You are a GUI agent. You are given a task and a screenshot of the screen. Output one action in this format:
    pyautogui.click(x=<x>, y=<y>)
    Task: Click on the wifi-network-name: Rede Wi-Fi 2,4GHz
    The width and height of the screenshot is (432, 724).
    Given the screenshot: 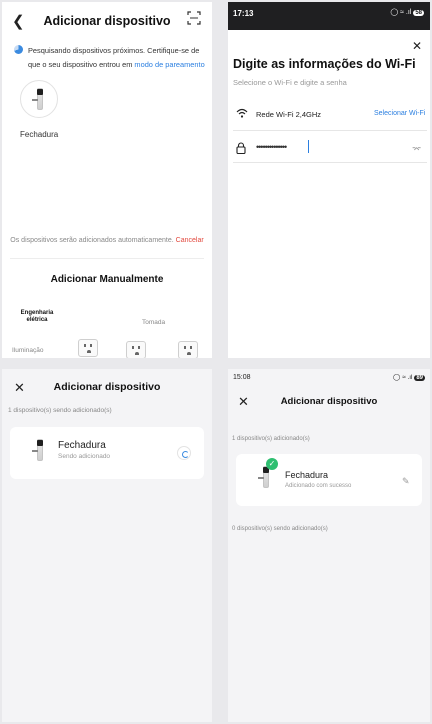 What is the action you would take?
    pyautogui.click(x=288, y=114)
    